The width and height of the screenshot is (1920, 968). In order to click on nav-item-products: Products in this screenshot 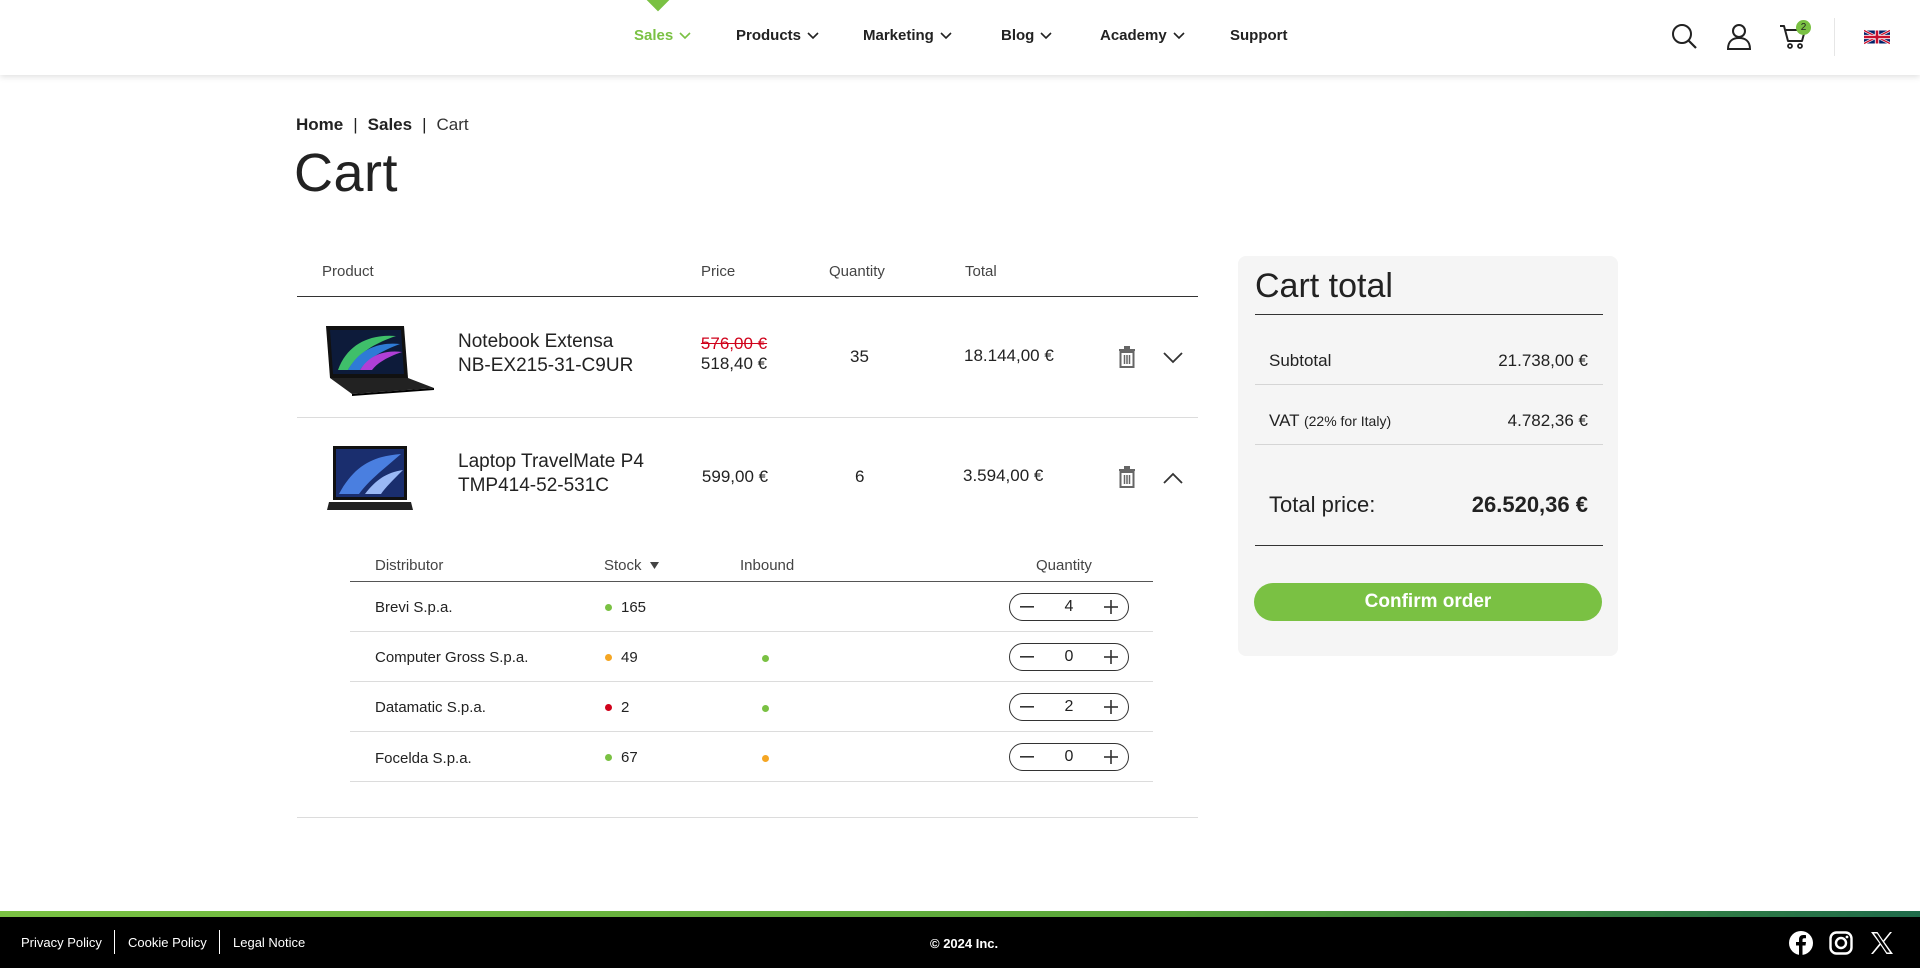, I will do `click(777, 35)`.